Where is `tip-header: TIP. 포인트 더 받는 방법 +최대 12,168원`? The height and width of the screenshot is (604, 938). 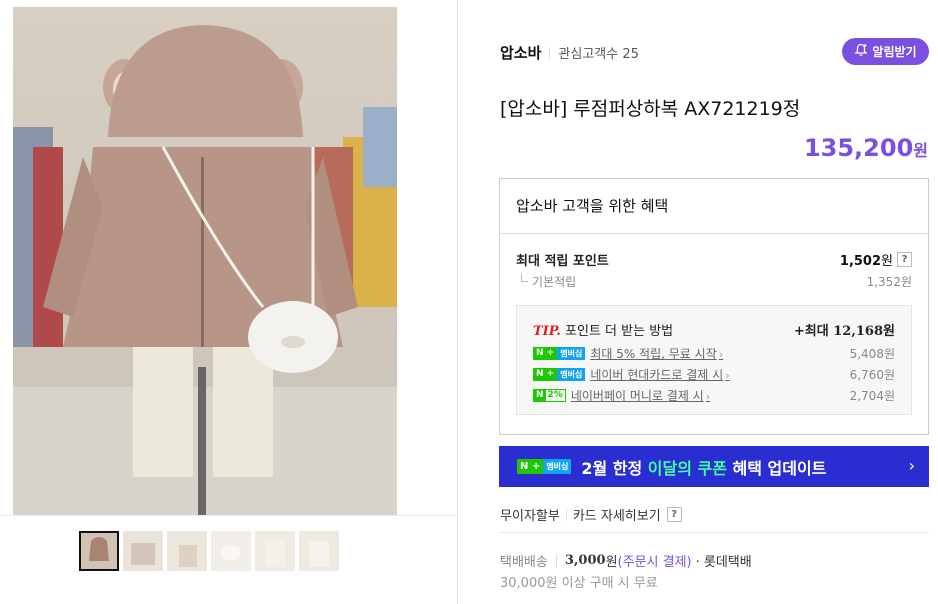 tip-header: TIP. 포인트 더 받는 방법 +최대 12,168원 is located at coordinates (714, 329).